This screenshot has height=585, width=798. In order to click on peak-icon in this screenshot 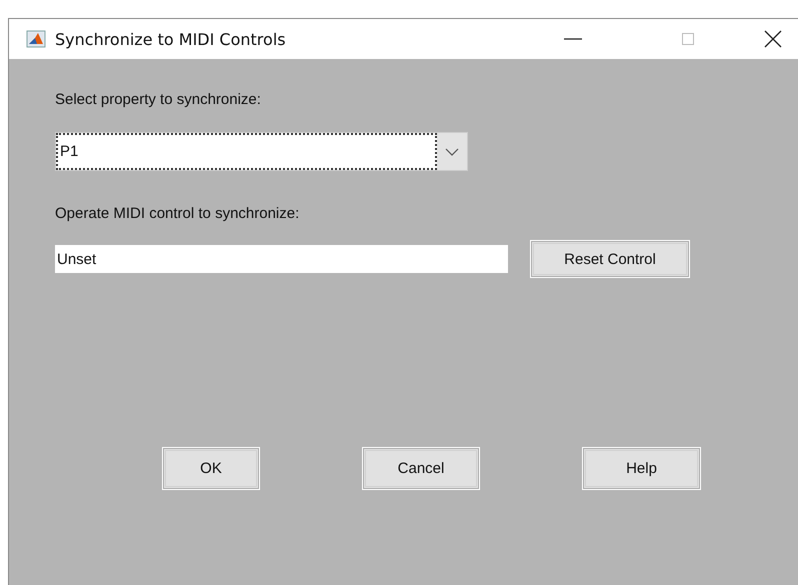, I will do `click(36, 39)`.